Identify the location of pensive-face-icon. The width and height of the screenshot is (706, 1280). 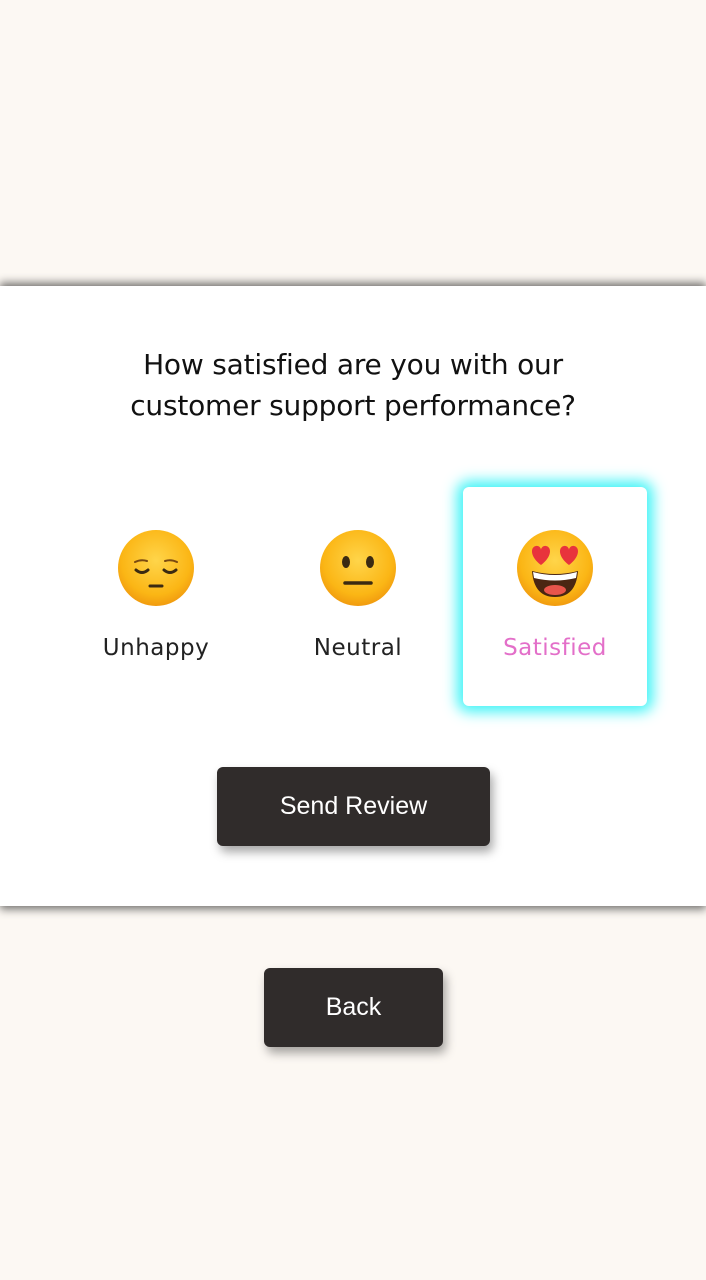
(156, 568).